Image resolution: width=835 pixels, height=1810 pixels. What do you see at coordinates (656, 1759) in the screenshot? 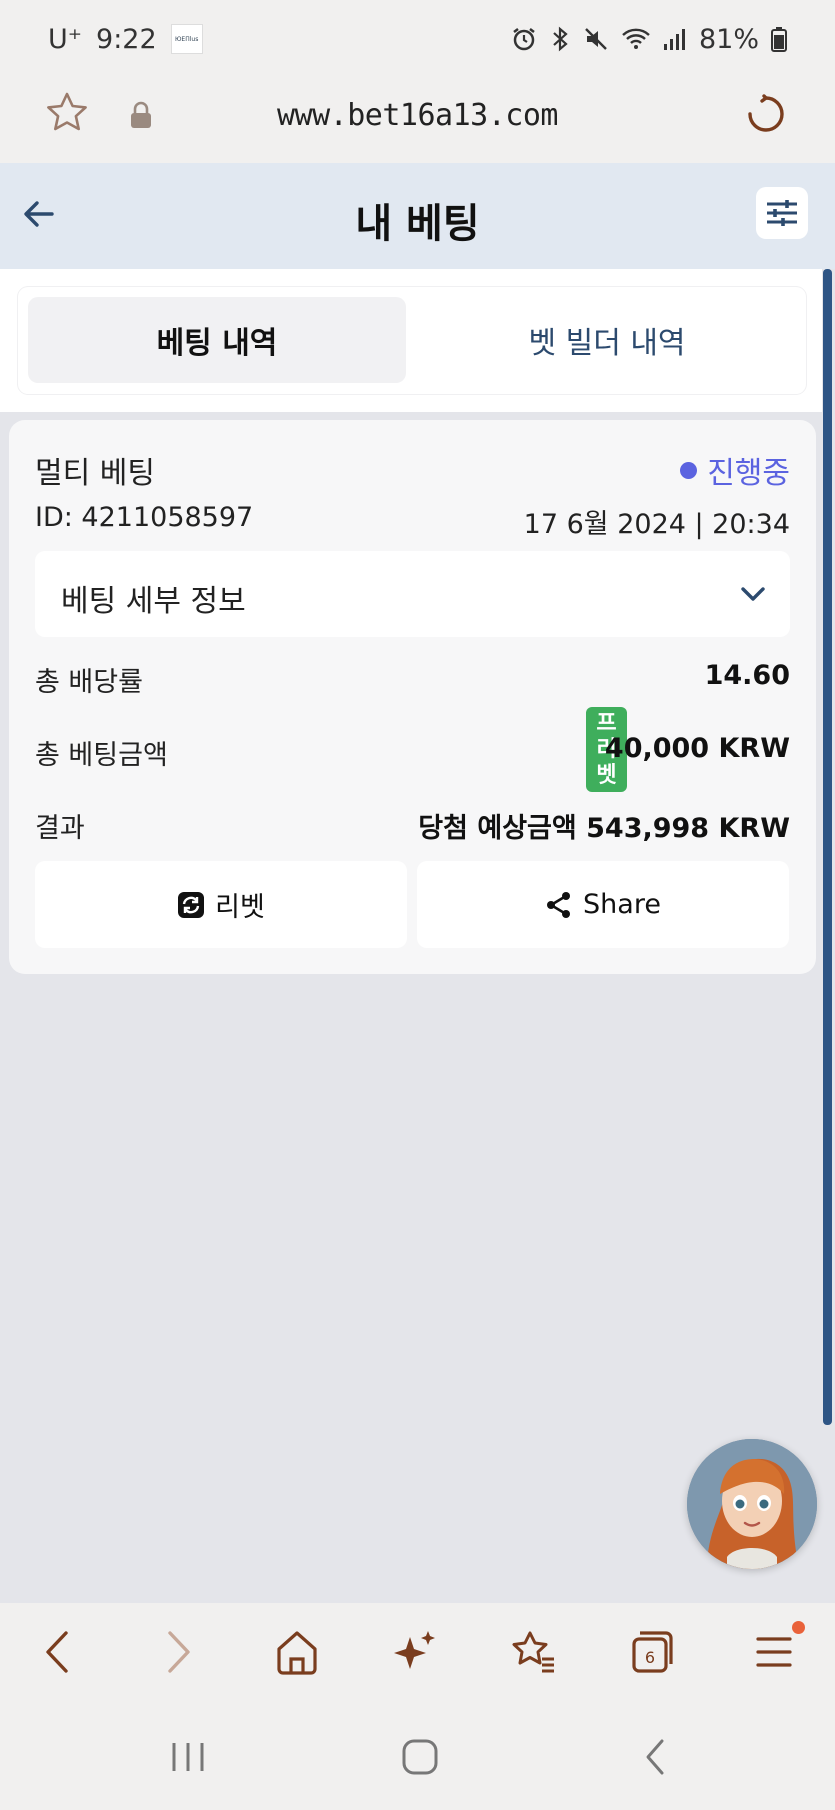
I see `back-nav-icon` at bounding box center [656, 1759].